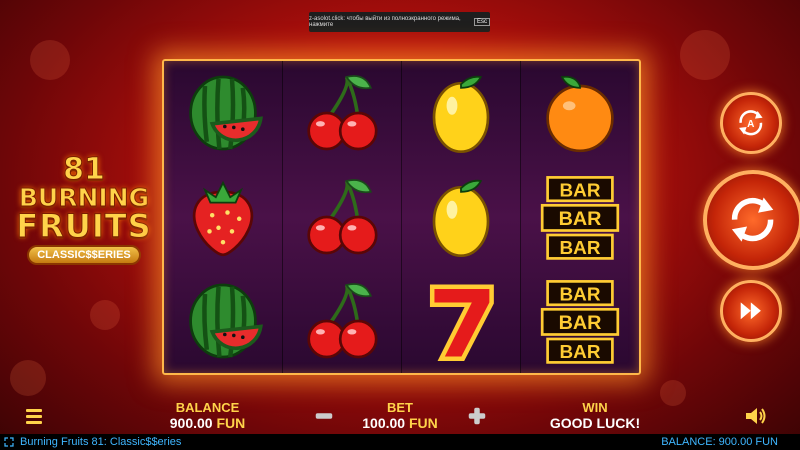  I want to click on autoplay-button: A, so click(751, 123).